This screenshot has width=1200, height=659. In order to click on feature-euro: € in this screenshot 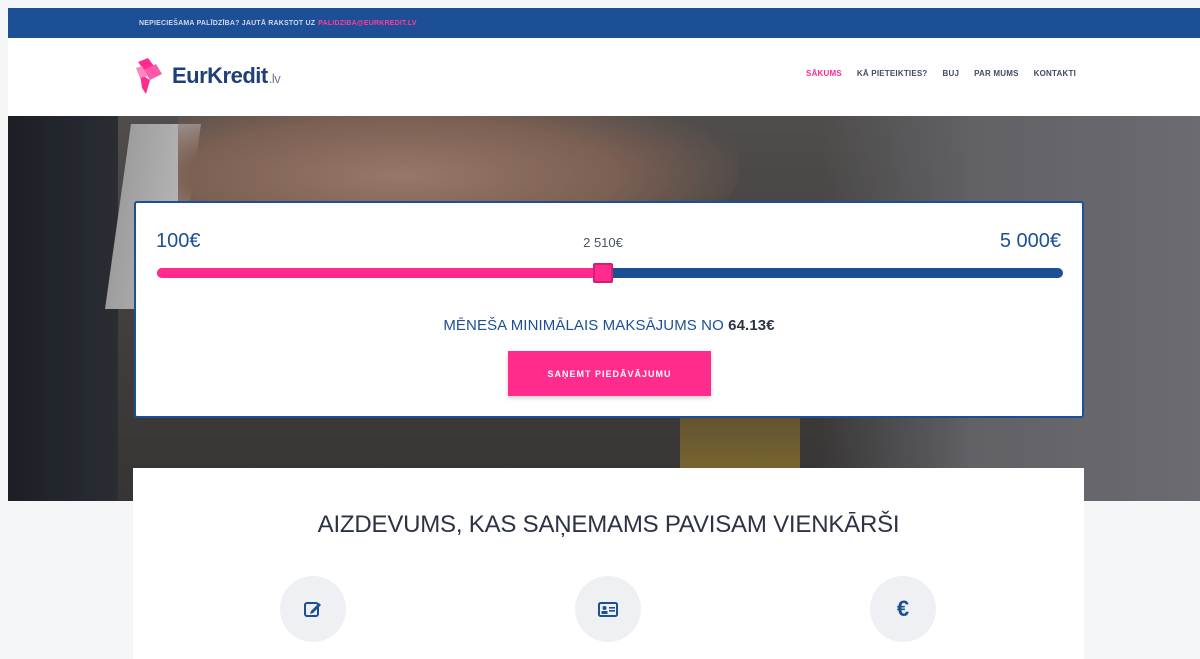, I will do `click(903, 609)`.